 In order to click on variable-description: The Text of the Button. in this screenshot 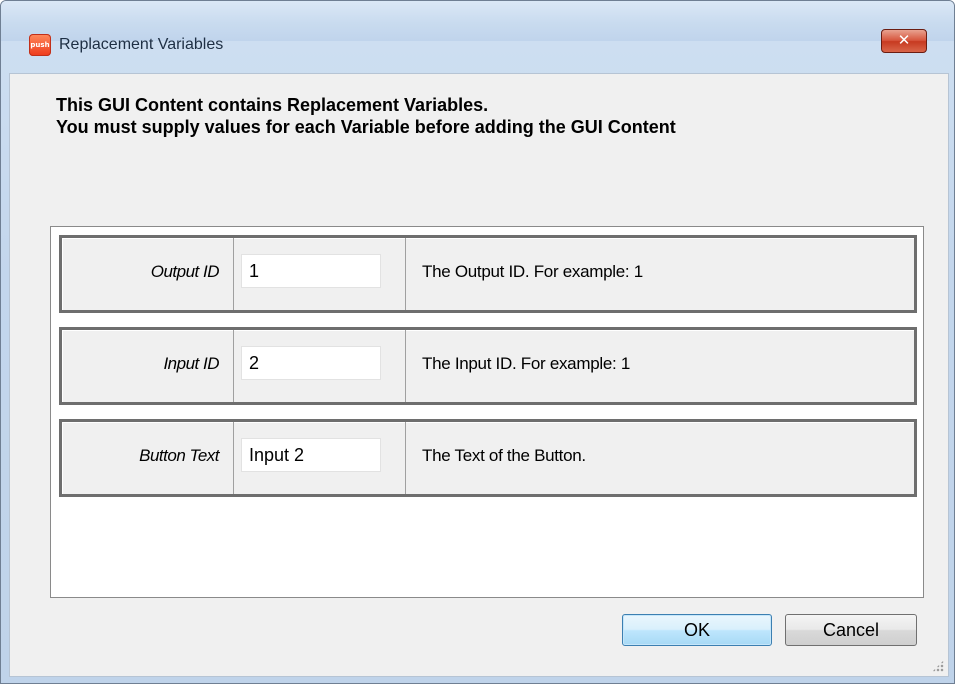, I will do `click(504, 455)`.